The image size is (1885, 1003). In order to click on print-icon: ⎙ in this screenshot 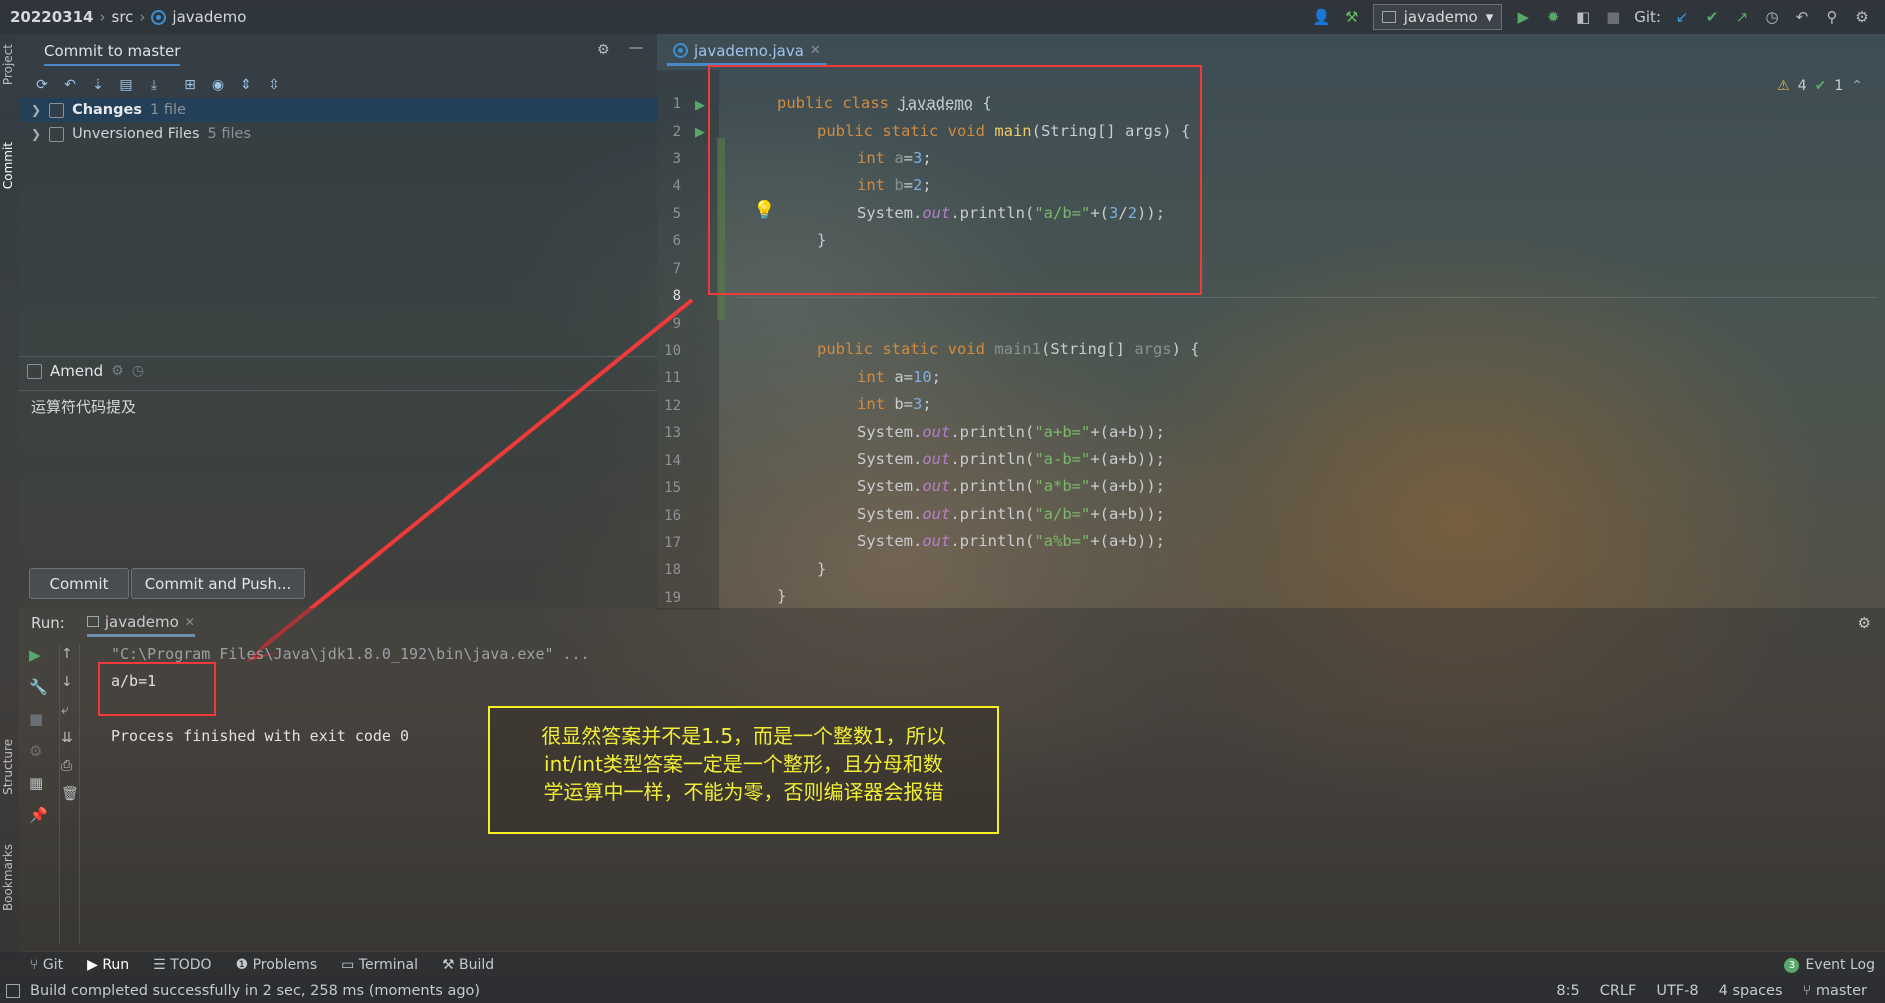, I will do `click(70, 766)`.